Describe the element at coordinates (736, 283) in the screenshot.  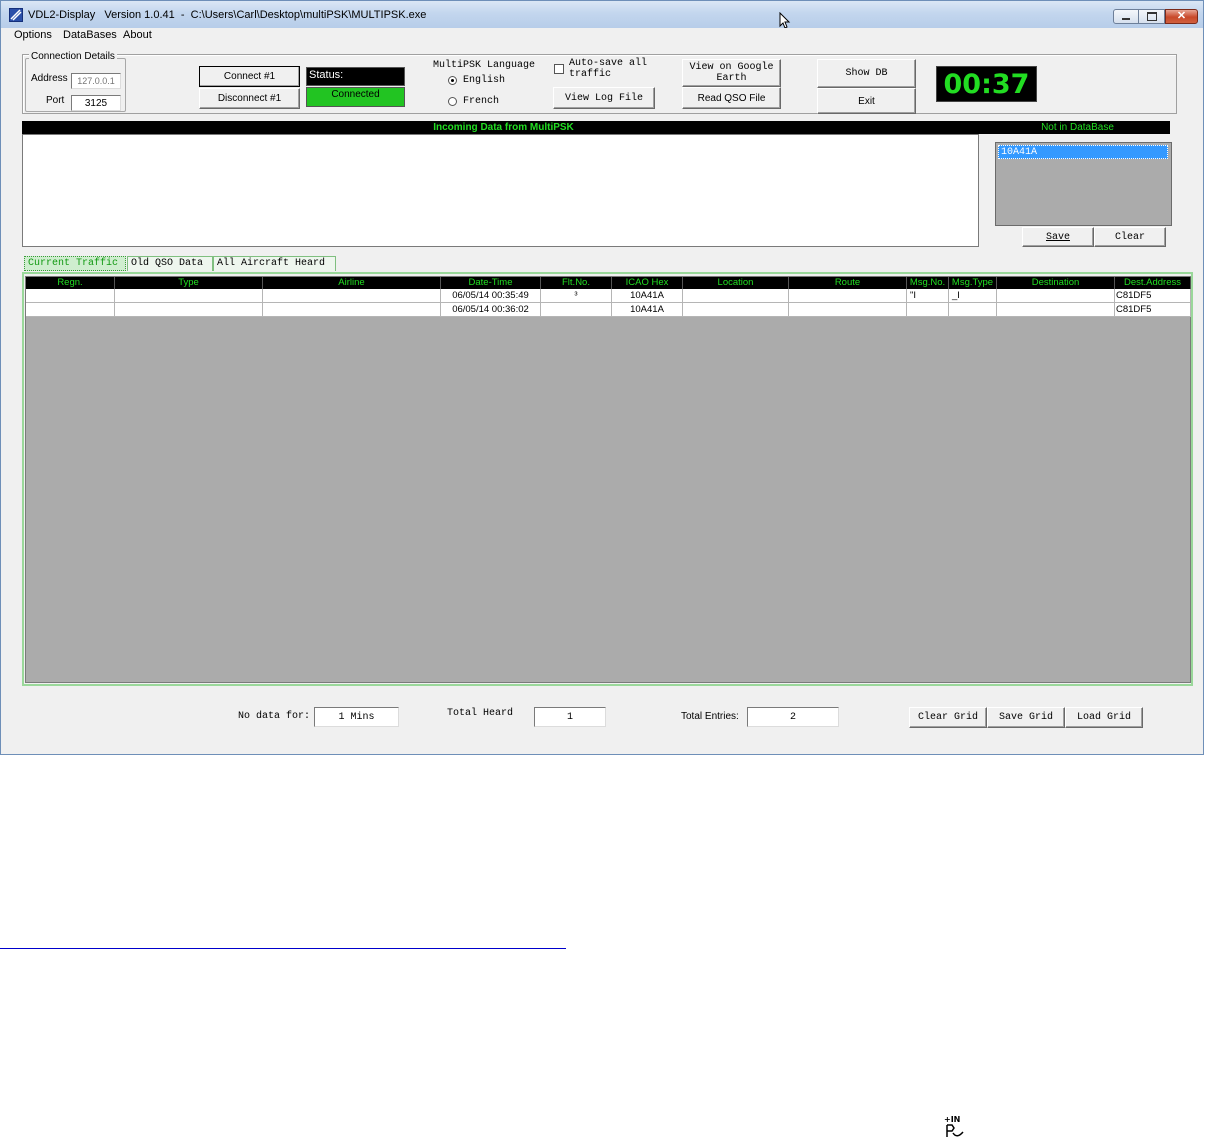
I see `grid-column-header: Location` at that location.